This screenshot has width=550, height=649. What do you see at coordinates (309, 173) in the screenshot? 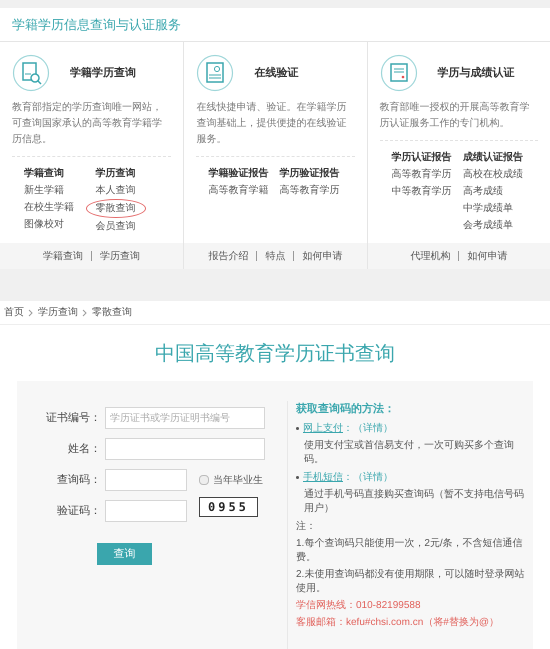
I see `group-heading: 学历验证报告` at bounding box center [309, 173].